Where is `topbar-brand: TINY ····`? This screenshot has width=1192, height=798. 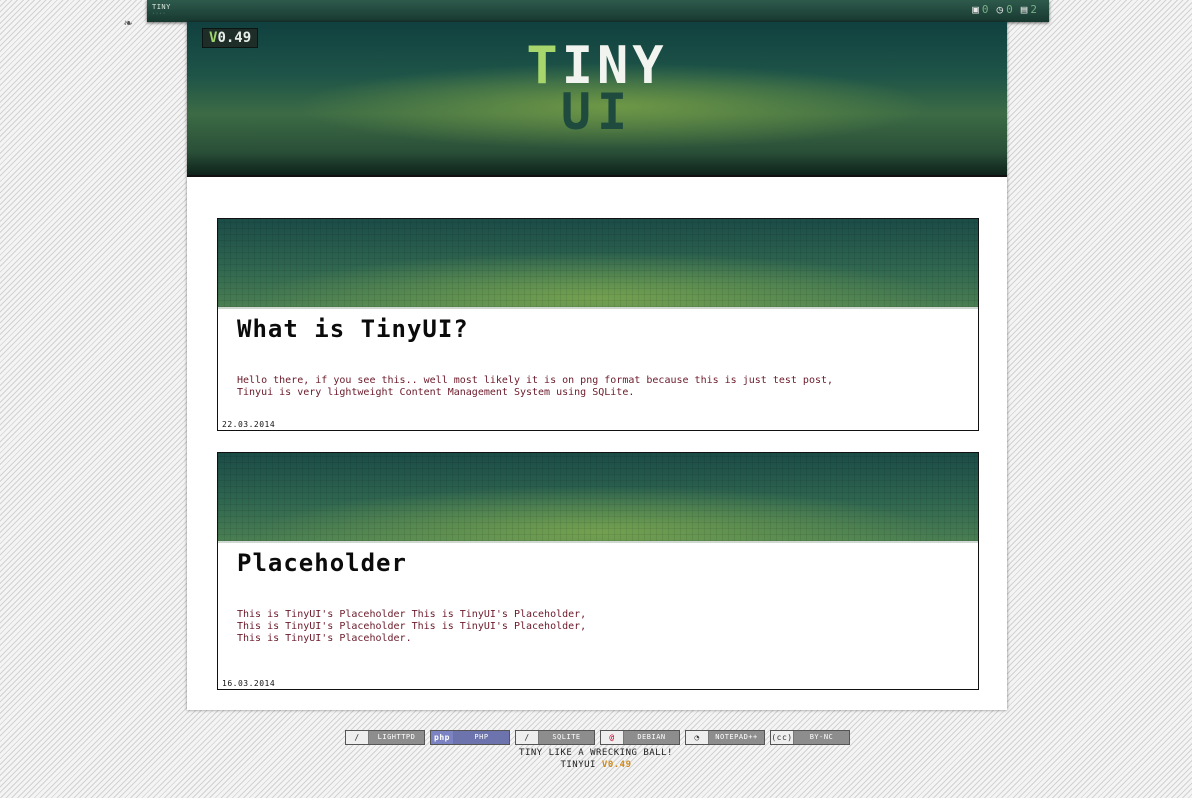
topbar-brand: TINY ···· is located at coordinates (161, 10).